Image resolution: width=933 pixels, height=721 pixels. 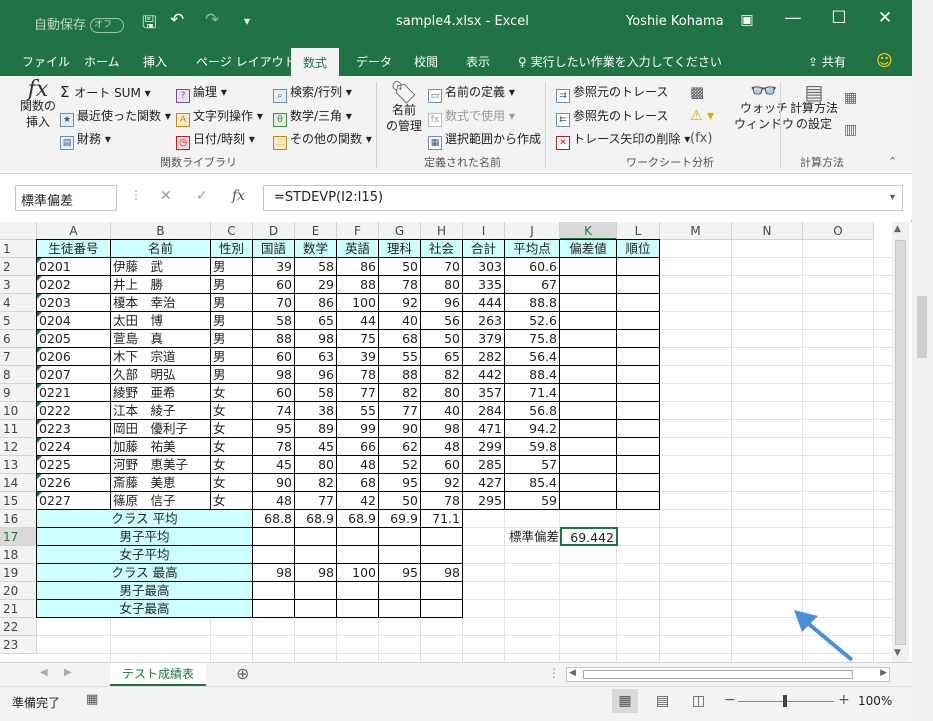 What do you see at coordinates (814, 107) in the screenshot?
I see `calc-options-button: ▤ 計算方法 の設定` at bounding box center [814, 107].